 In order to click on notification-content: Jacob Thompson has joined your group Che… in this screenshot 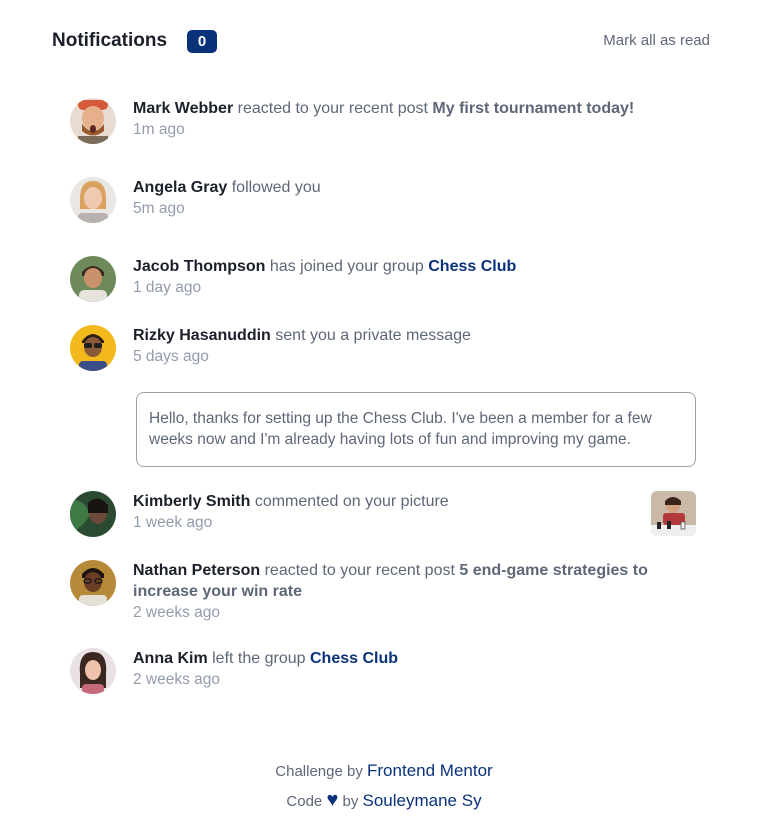, I will do `click(416, 277)`.